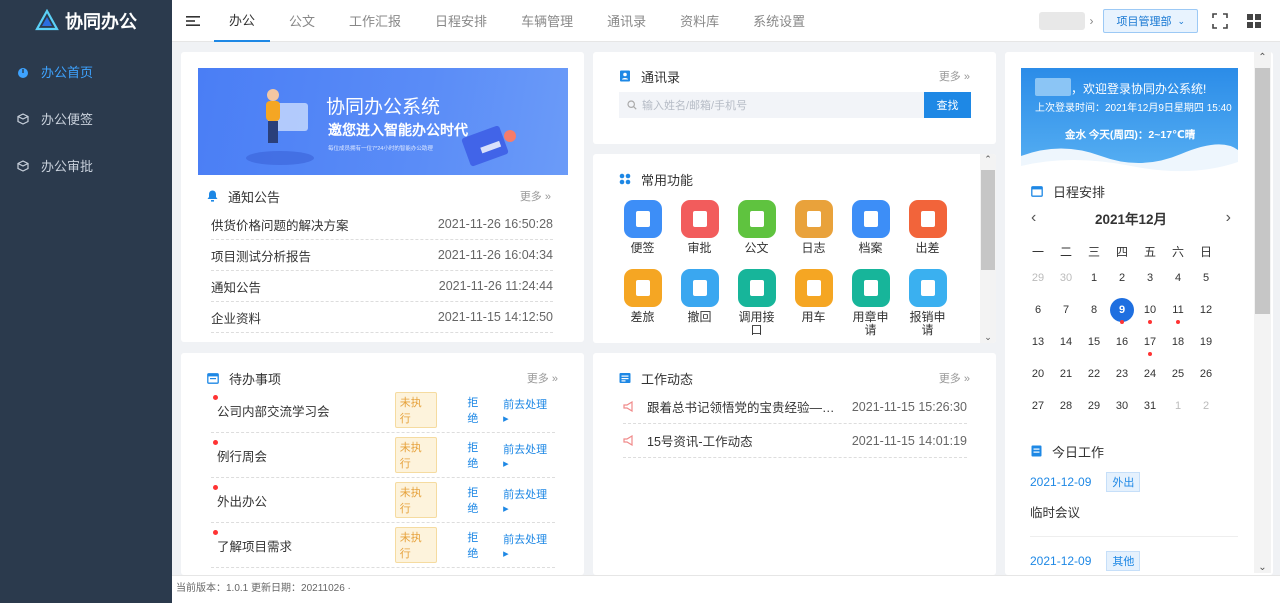  What do you see at coordinates (1206, 374) in the screenshot?
I see `calendar-day: 26` at bounding box center [1206, 374].